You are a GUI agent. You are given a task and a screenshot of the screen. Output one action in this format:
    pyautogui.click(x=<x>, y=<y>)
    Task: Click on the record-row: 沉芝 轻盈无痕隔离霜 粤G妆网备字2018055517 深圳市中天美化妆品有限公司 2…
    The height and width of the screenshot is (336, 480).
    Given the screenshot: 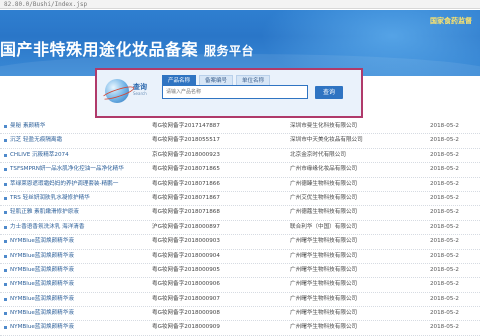 What is the action you would take?
    pyautogui.click(x=240, y=141)
    